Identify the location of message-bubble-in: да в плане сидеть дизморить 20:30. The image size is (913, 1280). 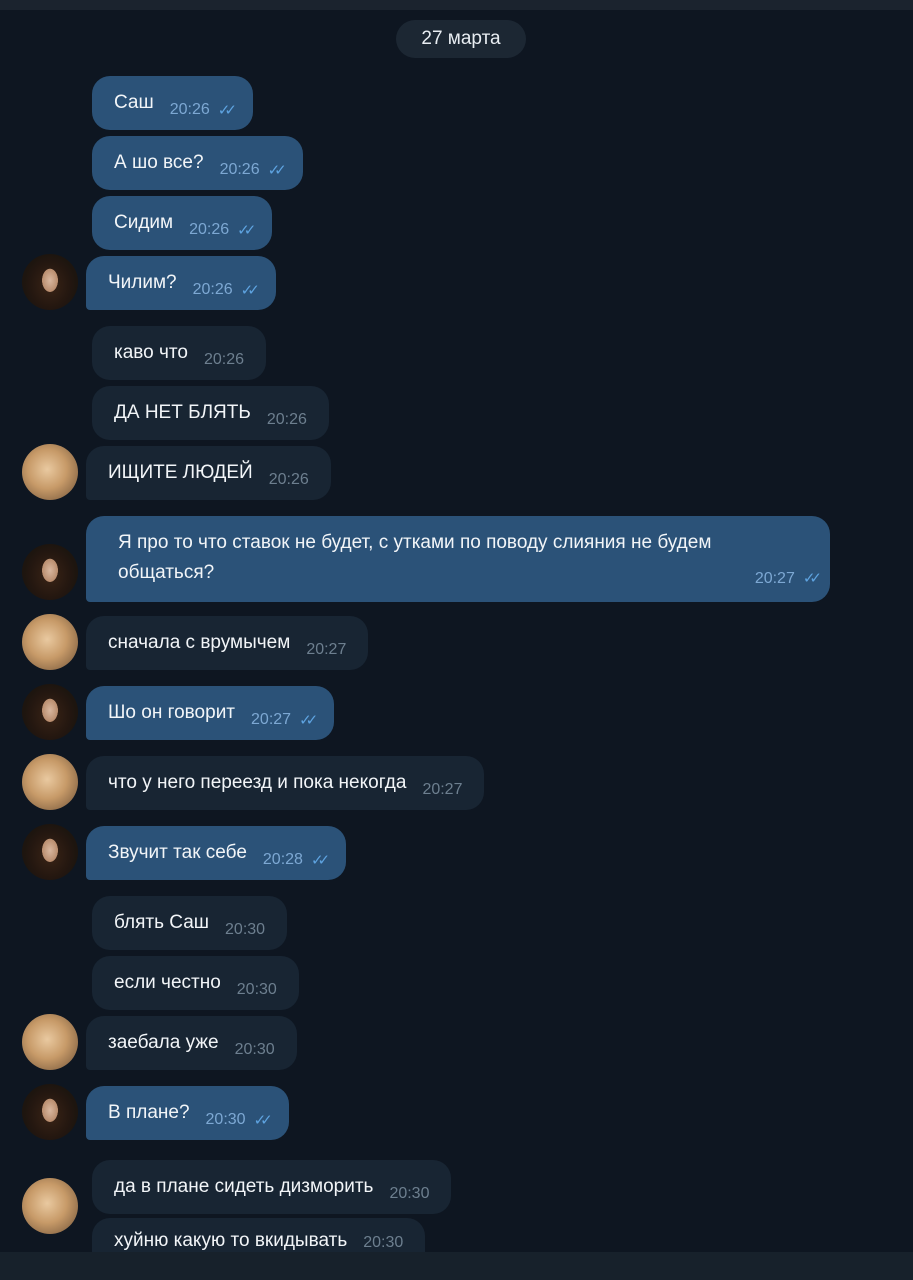
(272, 1187).